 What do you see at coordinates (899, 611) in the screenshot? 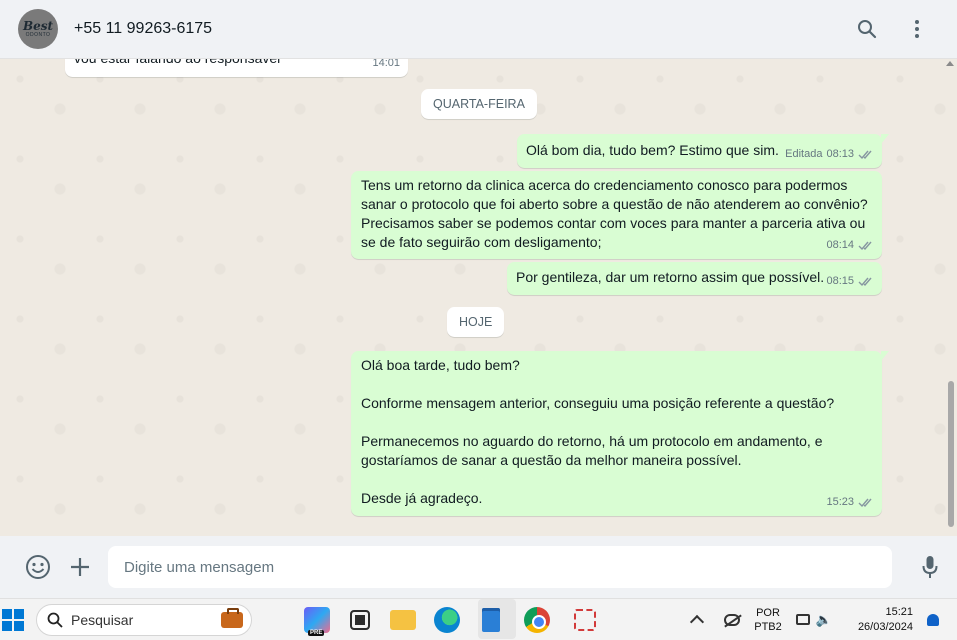
I see `clock-time: 15:21` at bounding box center [899, 611].